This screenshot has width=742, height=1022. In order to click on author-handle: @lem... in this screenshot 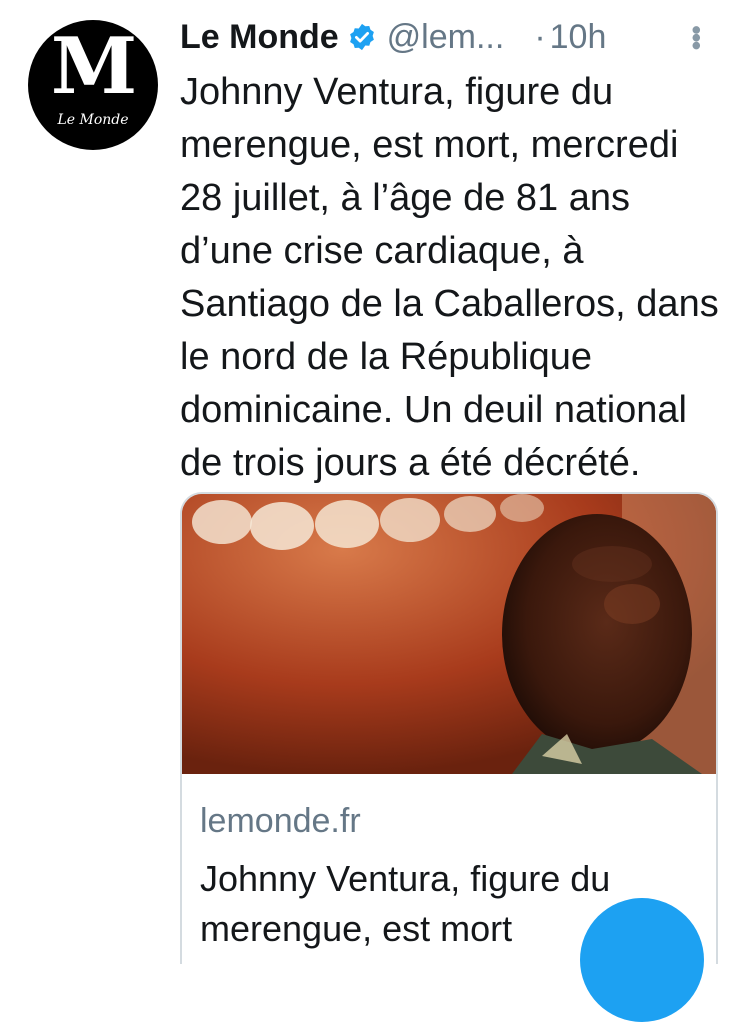, I will do `click(446, 37)`.